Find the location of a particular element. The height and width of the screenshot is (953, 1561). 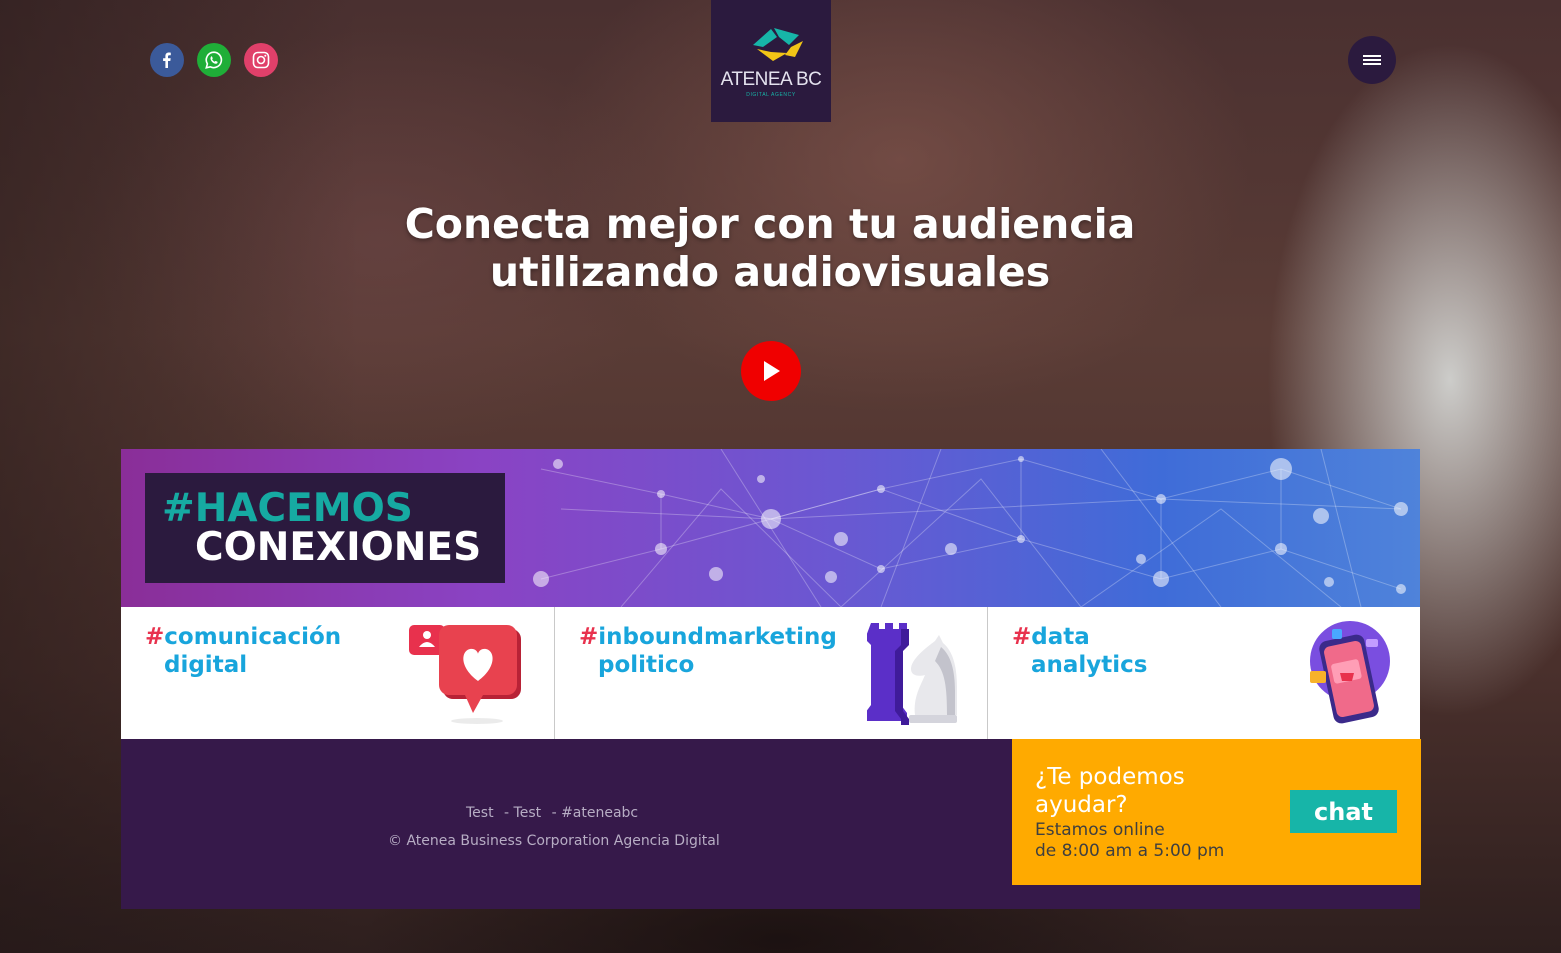

hacemos-conexiones-tag: #HACEMOS CONEXIONES is located at coordinates (325, 528).